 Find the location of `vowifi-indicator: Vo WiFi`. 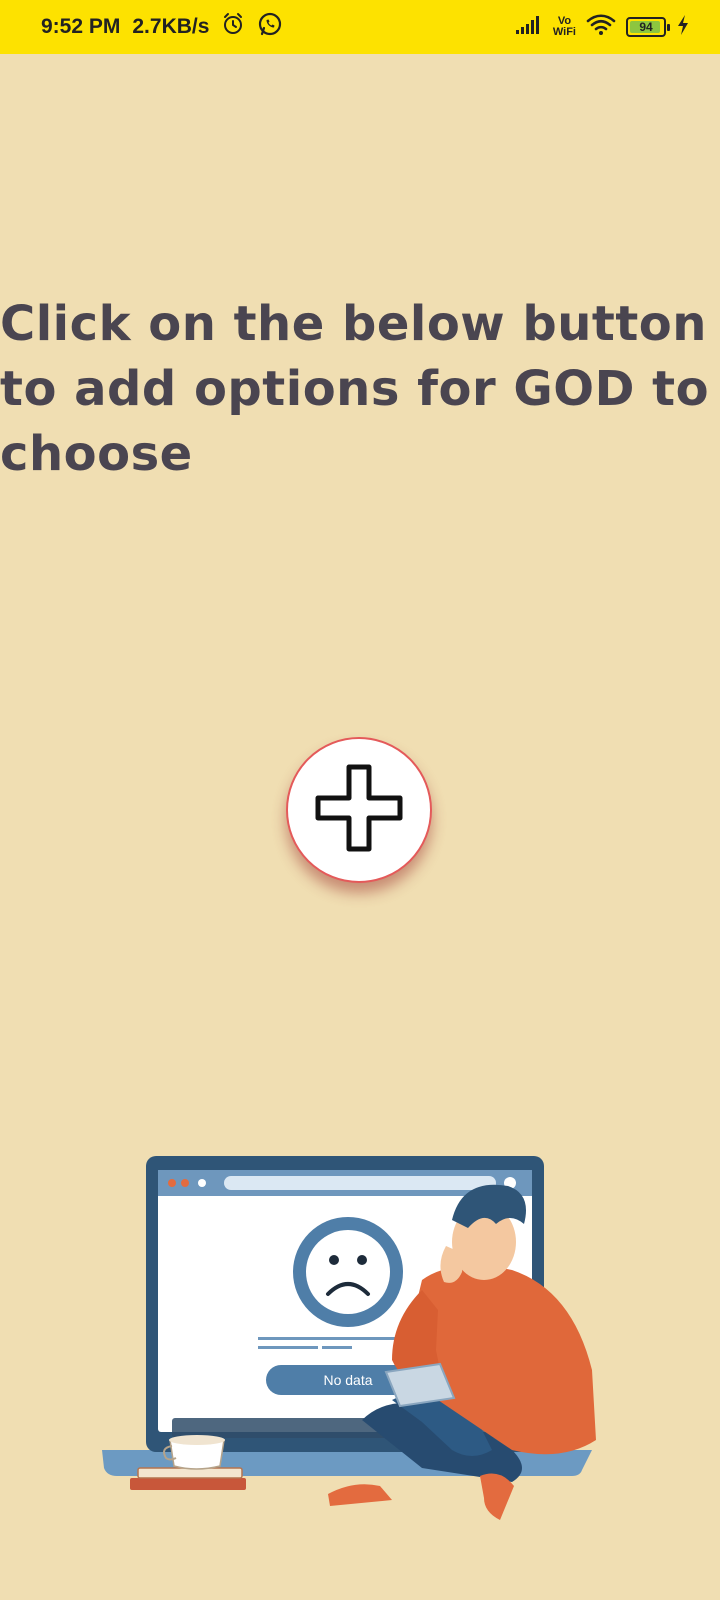

vowifi-indicator: Vo WiFi is located at coordinates (564, 27).